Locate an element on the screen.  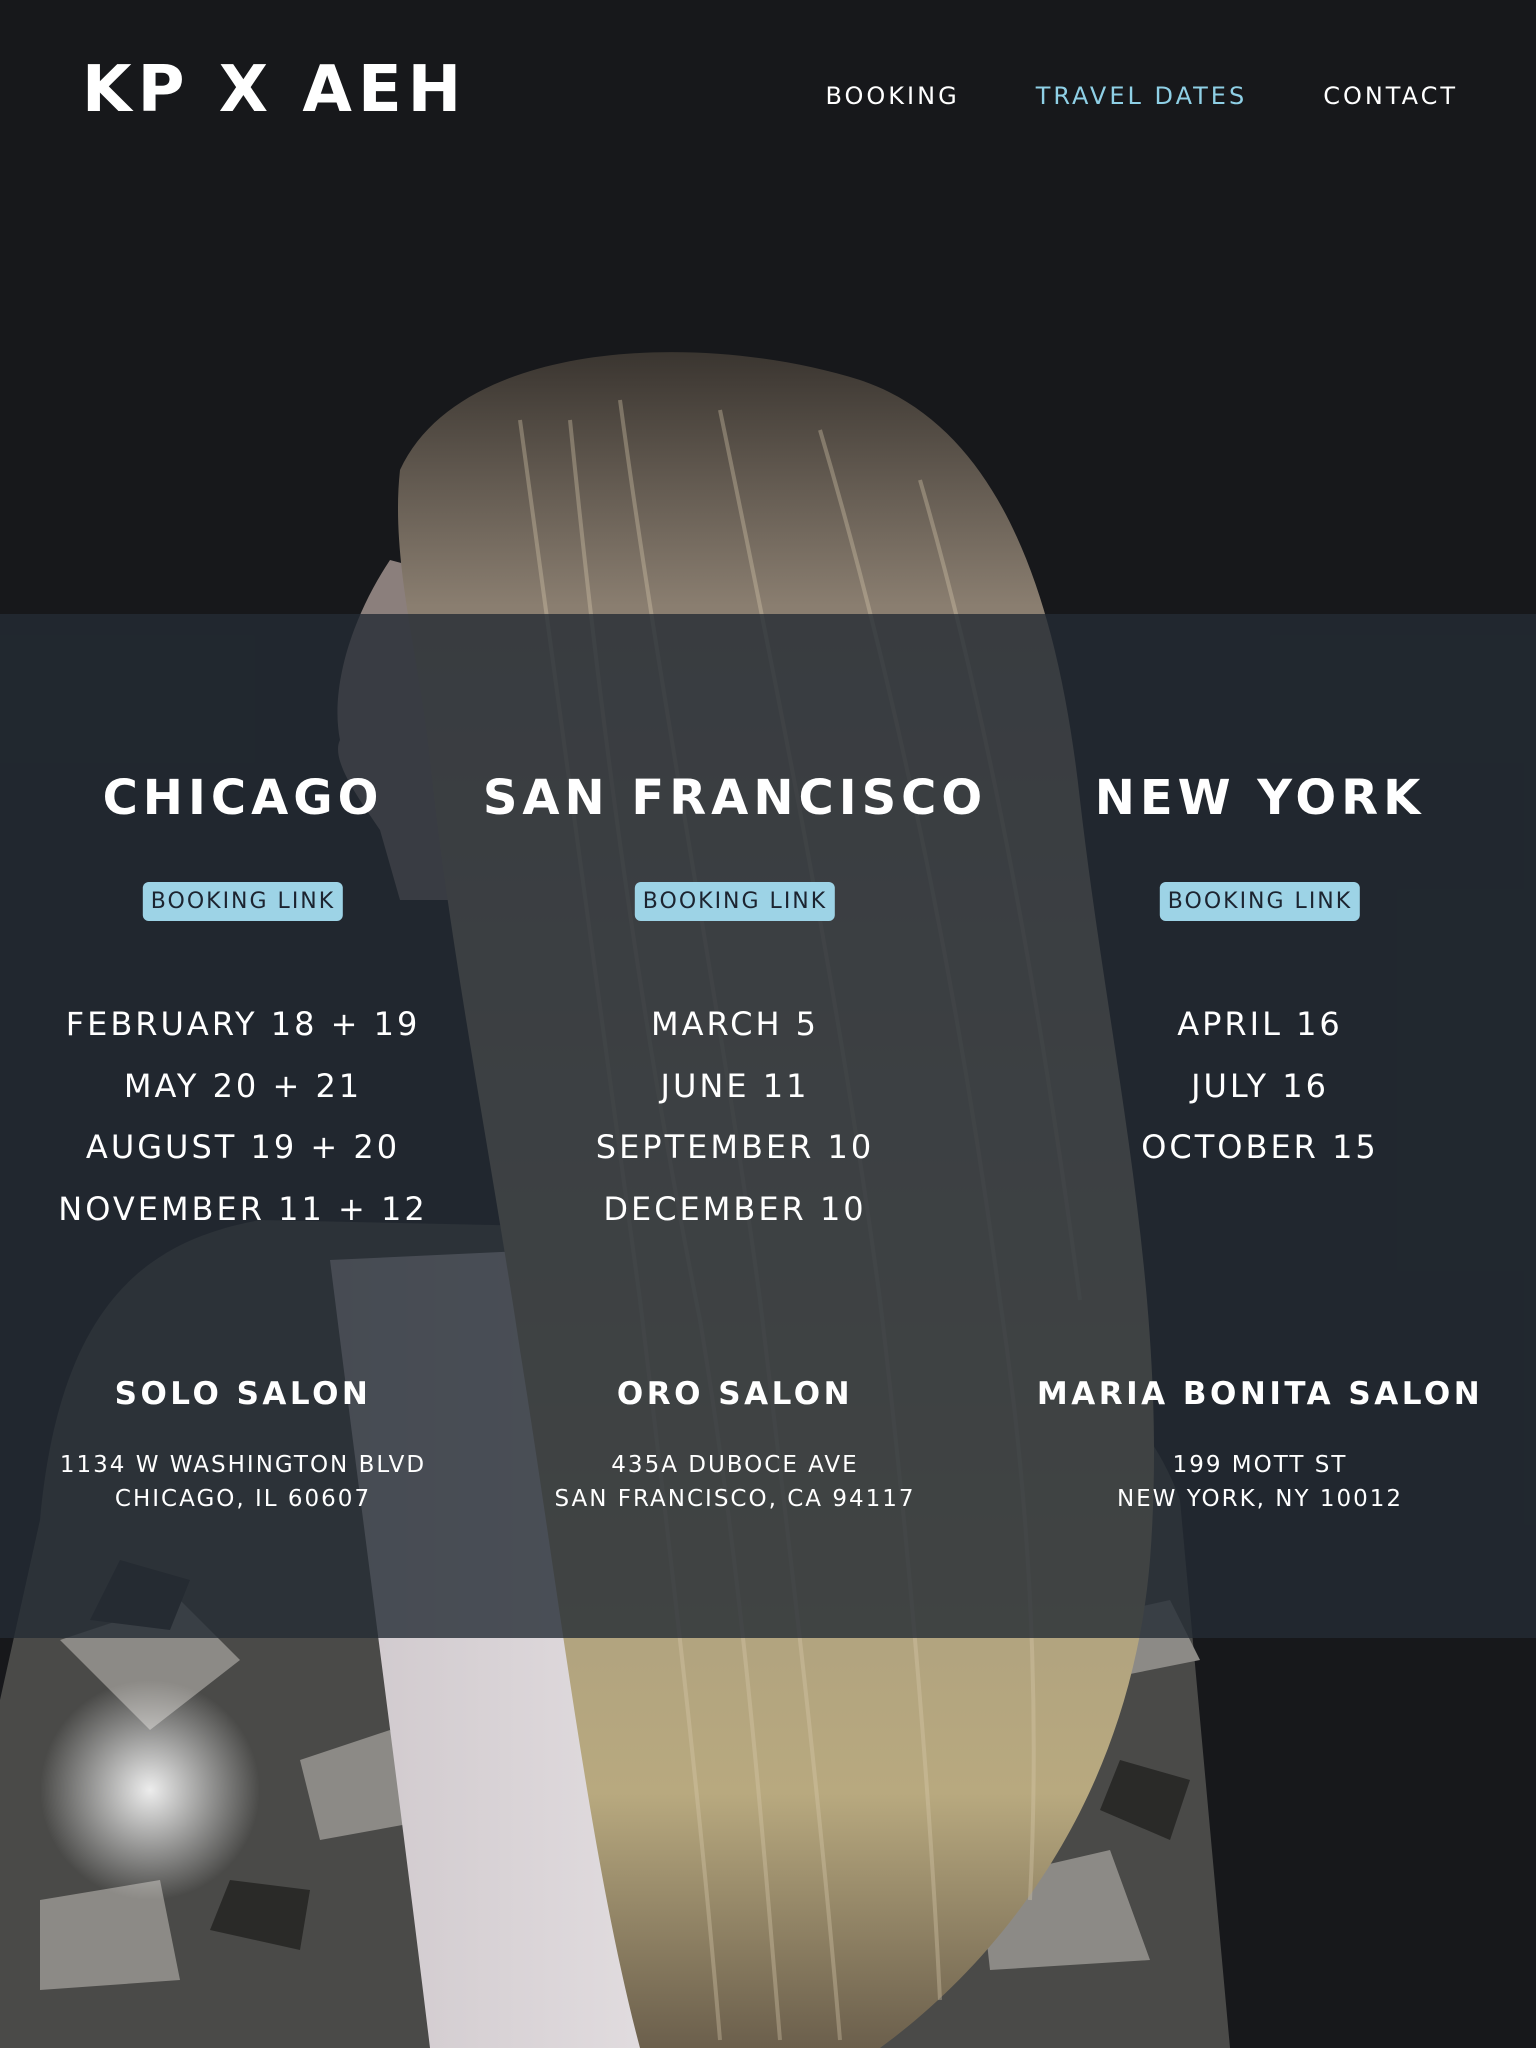
date-item: NOVEMBER 11 + 12 is located at coordinates (243, 1208).